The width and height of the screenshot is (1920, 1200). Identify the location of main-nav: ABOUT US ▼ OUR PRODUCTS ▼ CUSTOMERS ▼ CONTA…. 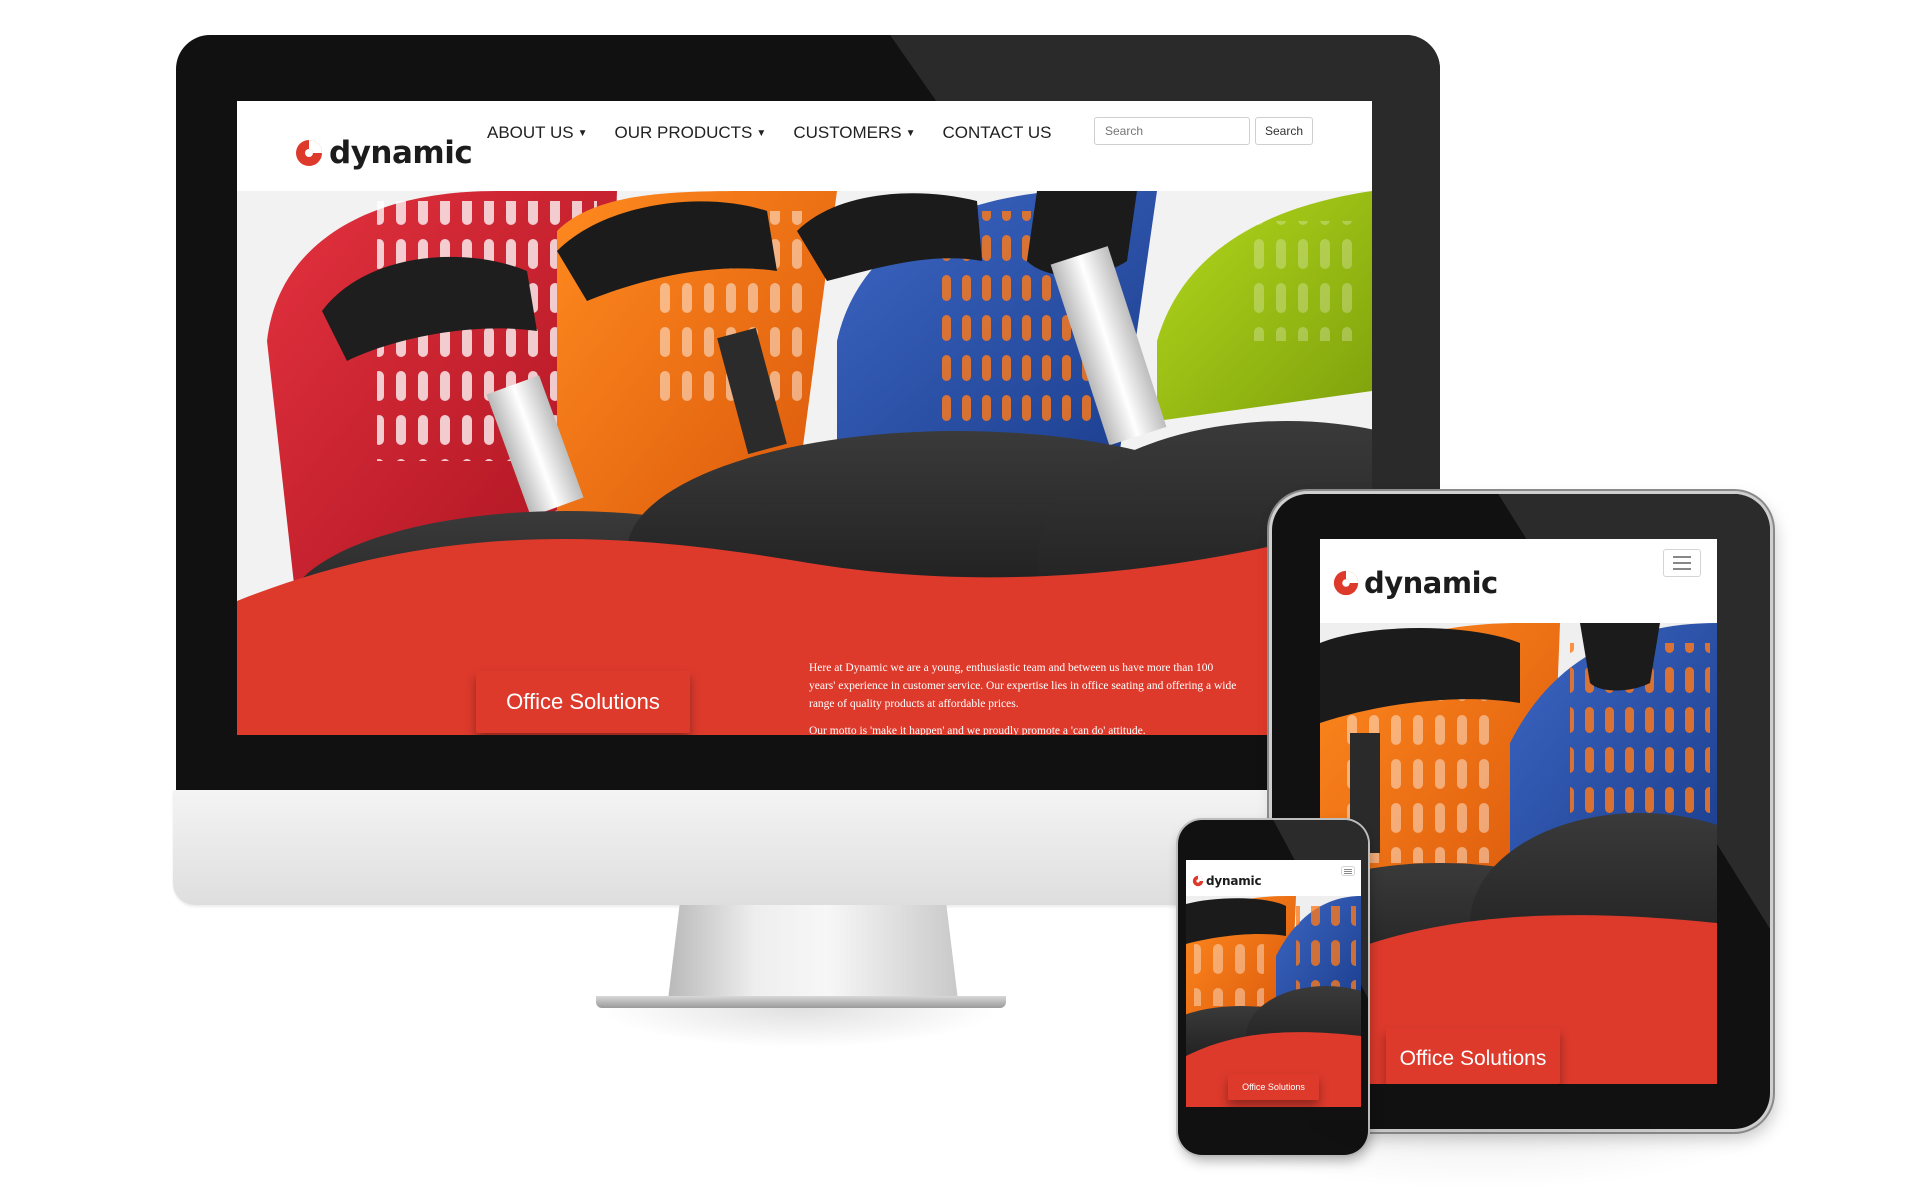
(769, 133).